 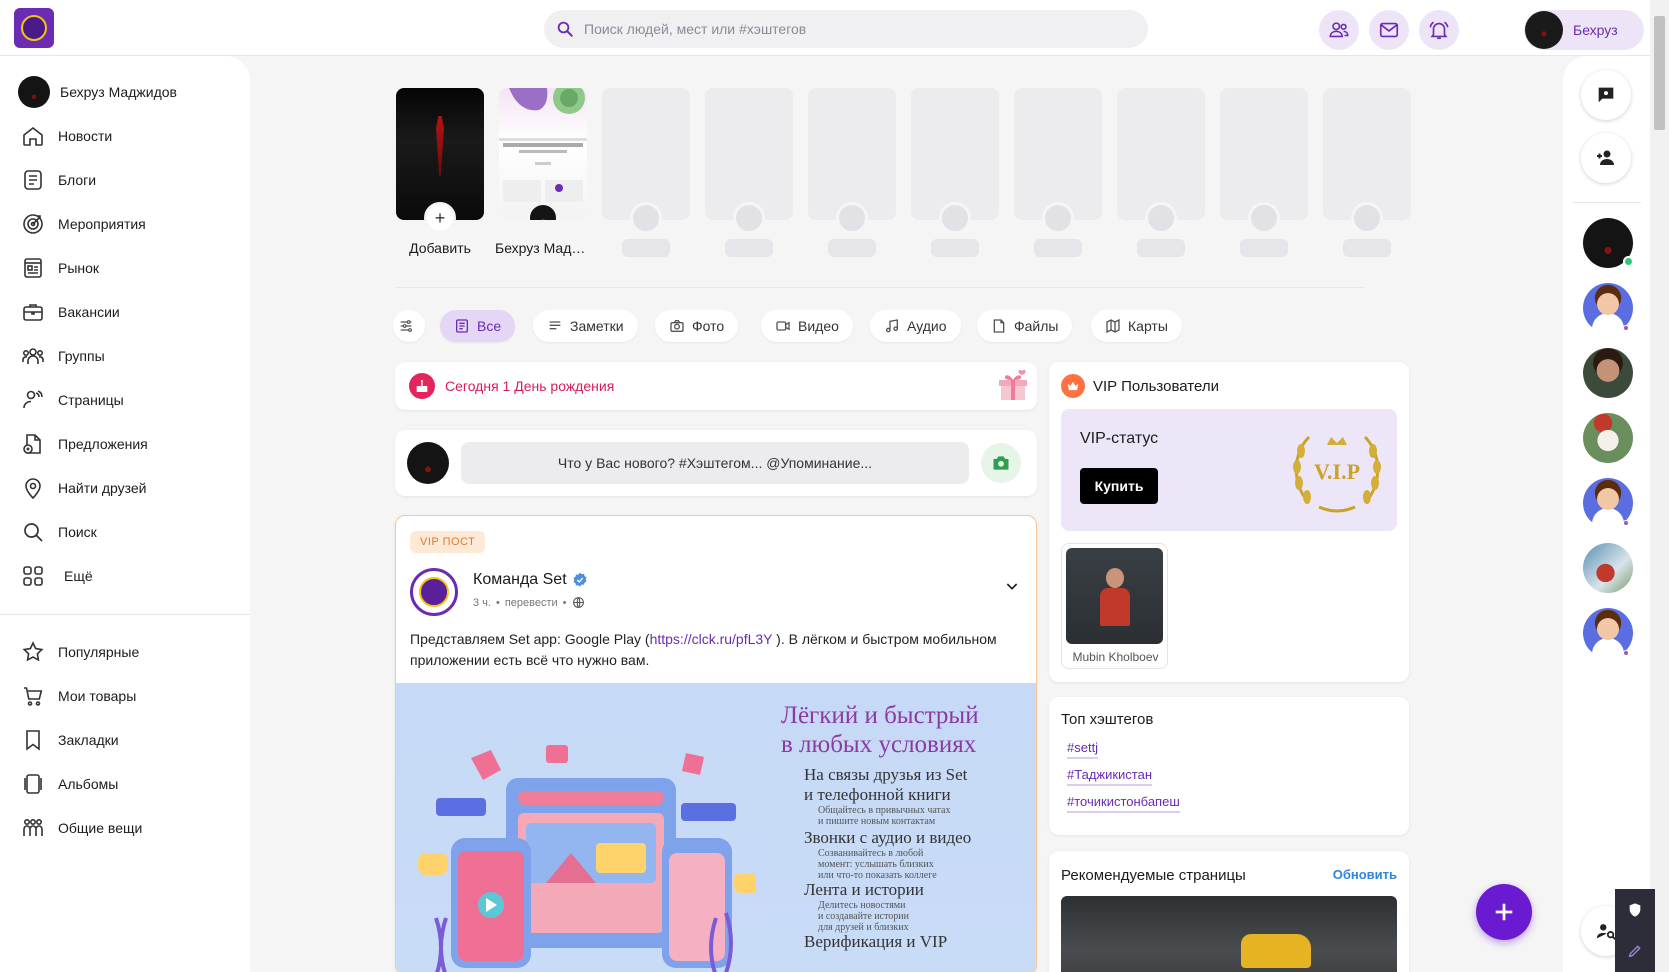 What do you see at coordinates (33, 268) in the screenshot?
I see `store-icon` at bounding box center [33, 268].